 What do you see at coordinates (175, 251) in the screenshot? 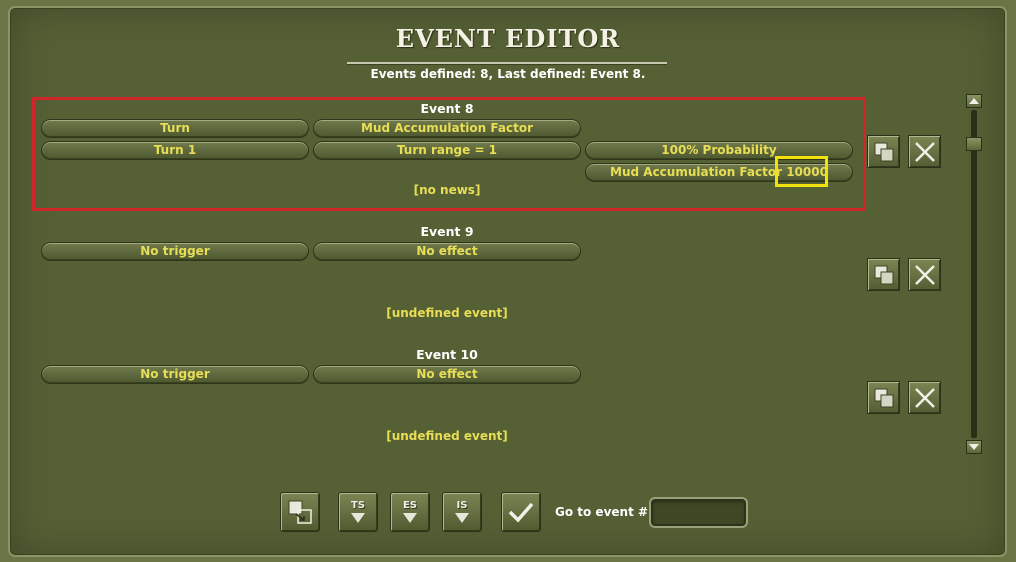
I see `event-9-trigger-type: No trigger` at bounding box center [175, 251].